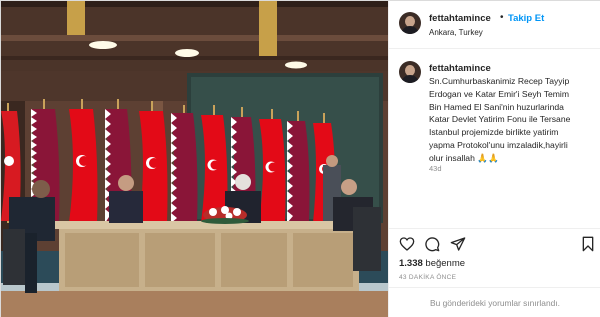  I want to click on likes-word: beğenme, so click(445, 263).